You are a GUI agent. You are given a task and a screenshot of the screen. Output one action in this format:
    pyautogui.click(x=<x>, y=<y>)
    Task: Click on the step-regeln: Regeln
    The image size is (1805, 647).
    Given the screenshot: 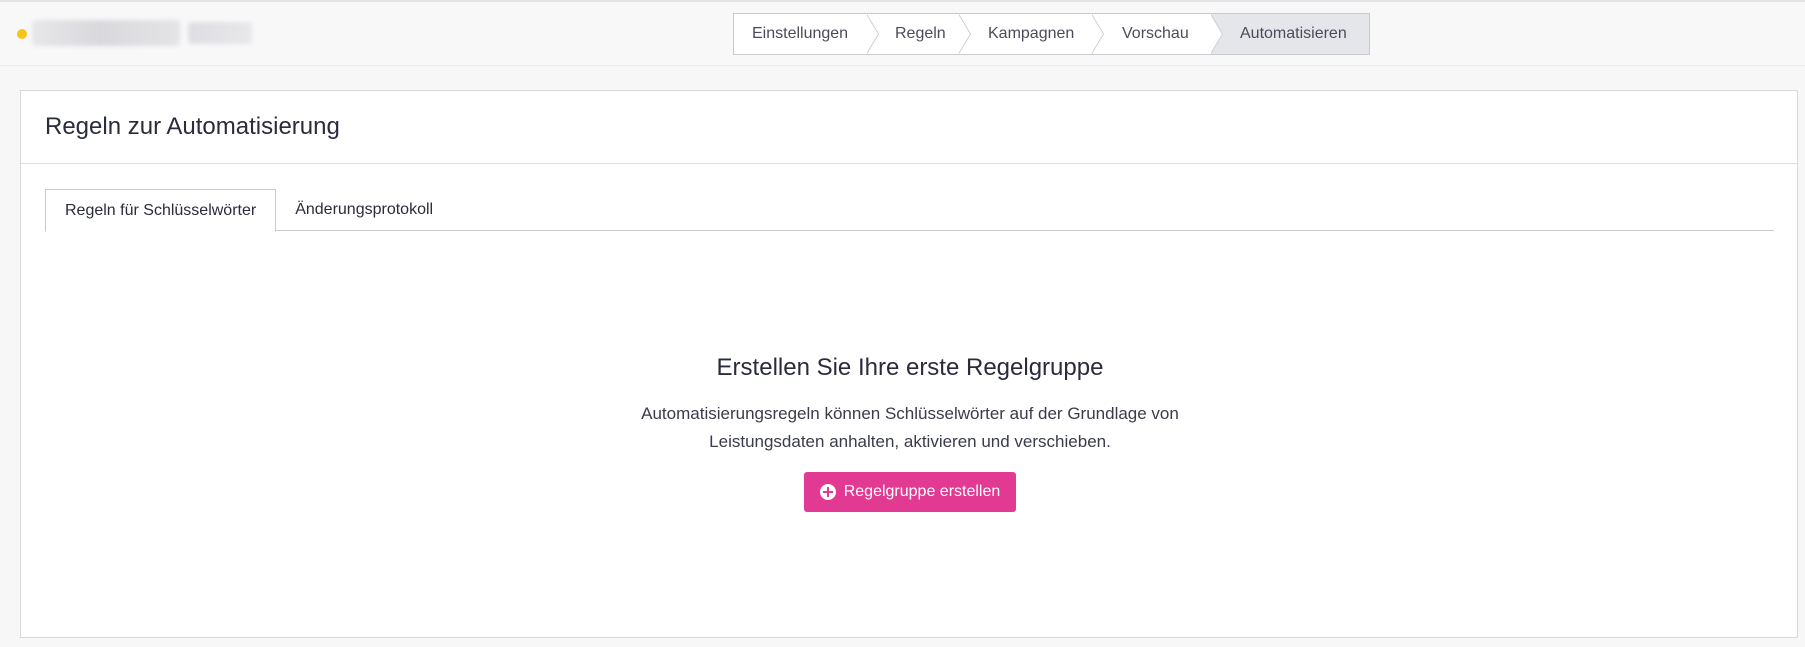 What is the action you would take?
    pyautogui.click(x=919, y=34)
    